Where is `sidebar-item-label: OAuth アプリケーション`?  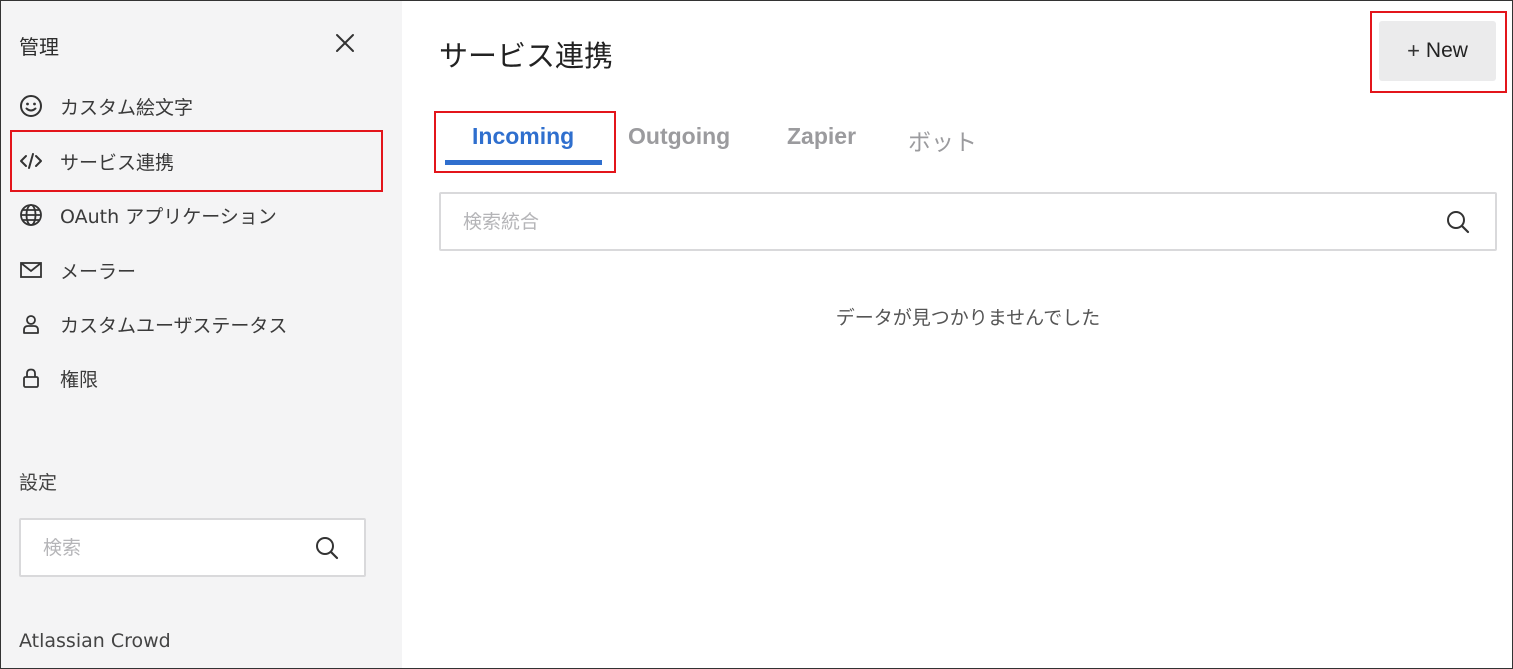 sidebar-item-label: OAuth アプリケーション is located at coordinates (168, 216).